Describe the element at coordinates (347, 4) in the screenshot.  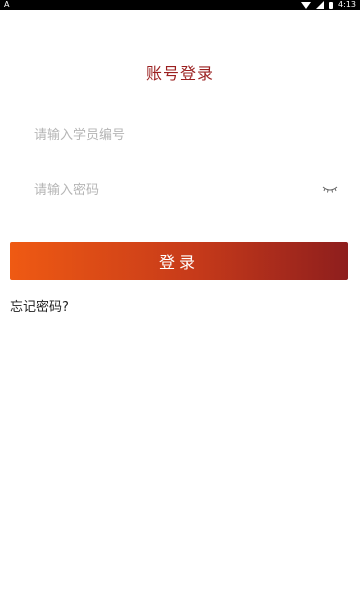
I see `status-time: 4:13` at that location.